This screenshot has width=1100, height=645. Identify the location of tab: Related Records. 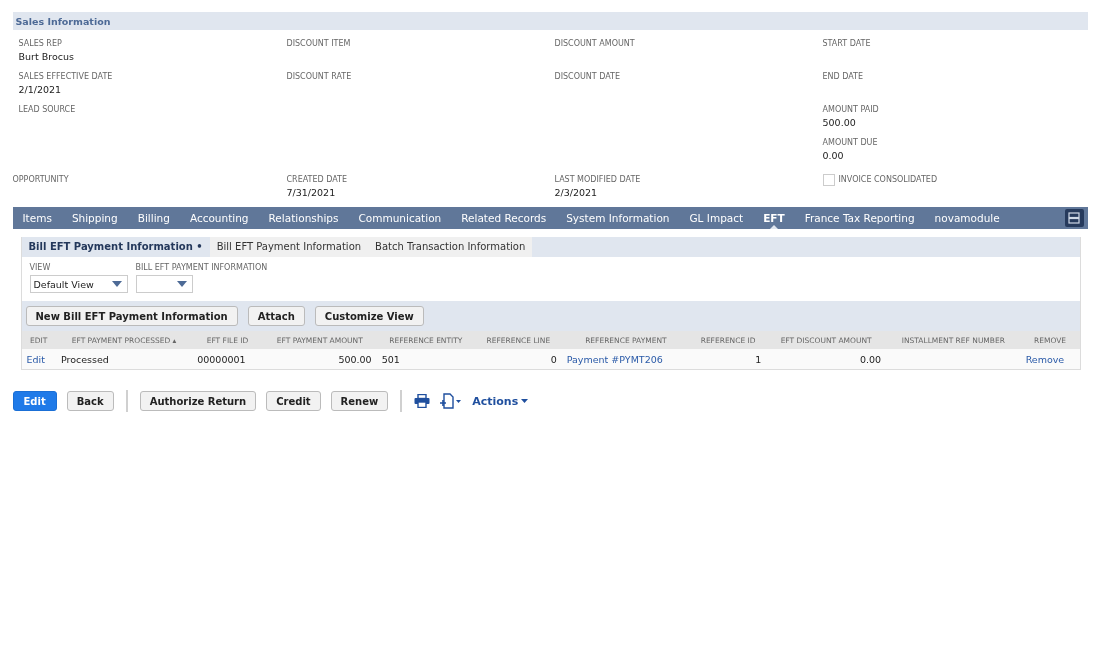
(504, 218).